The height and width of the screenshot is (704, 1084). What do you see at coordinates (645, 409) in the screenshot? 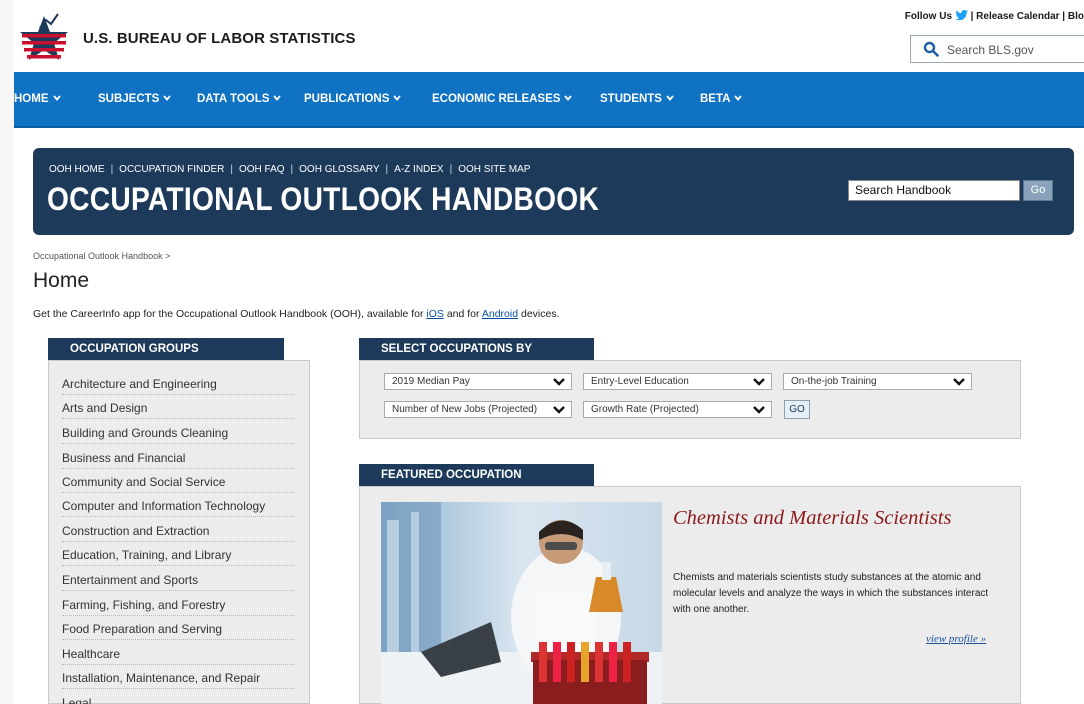
I see `select-value: Growth Rate (Projected)` at bounding box center [645, 409].